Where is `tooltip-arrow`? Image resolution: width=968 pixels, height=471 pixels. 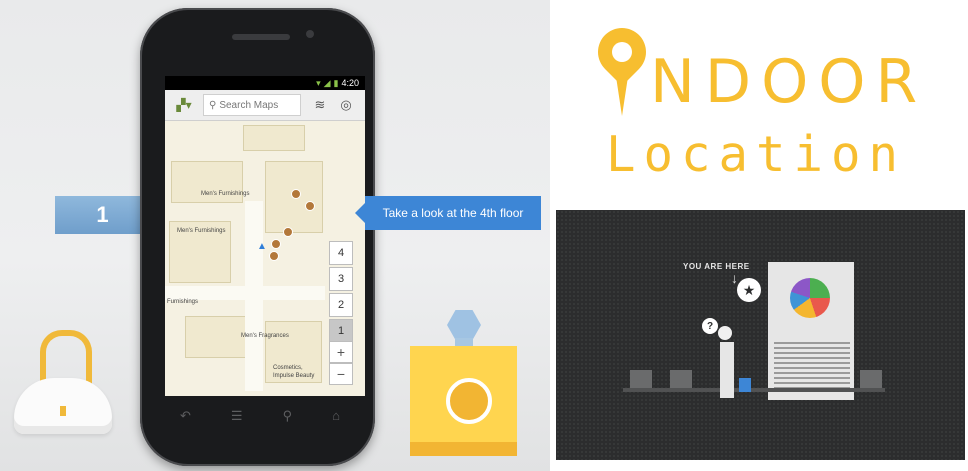
tooltip-arrow is located at coordinates (360, 213).